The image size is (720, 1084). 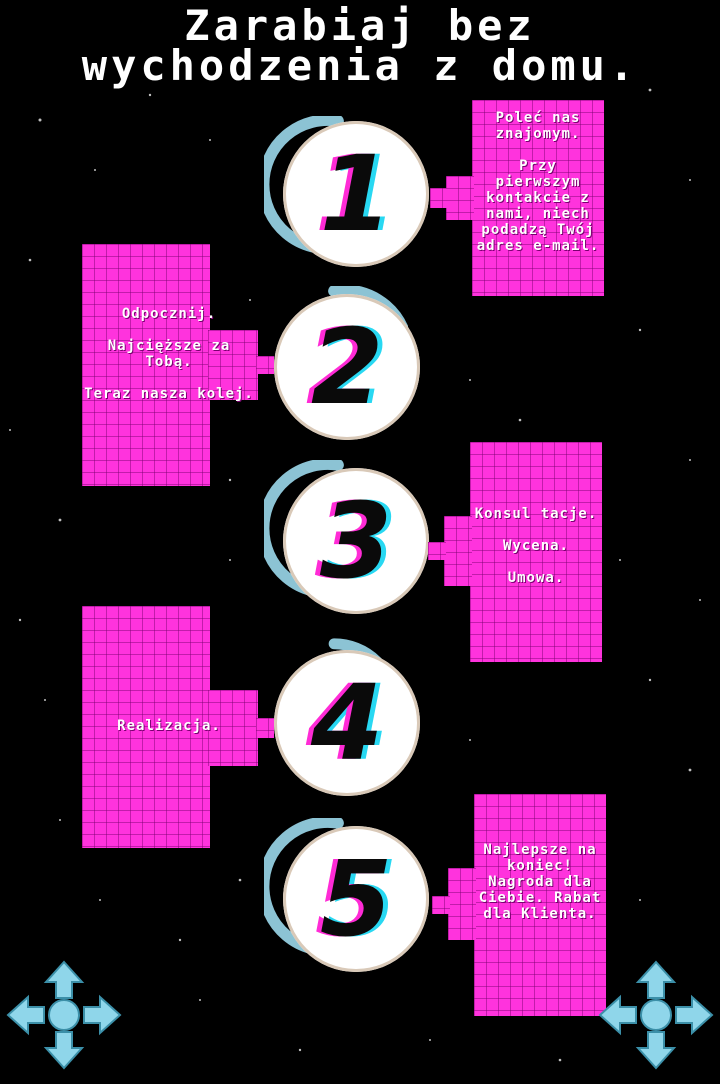 I want to click on step-number: 1, so click(x=356, y=194).